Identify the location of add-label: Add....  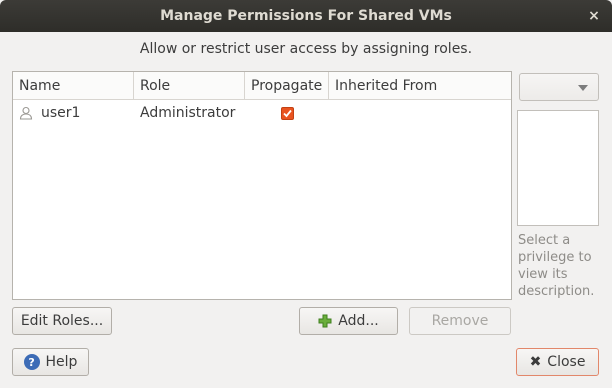
(358, 321).